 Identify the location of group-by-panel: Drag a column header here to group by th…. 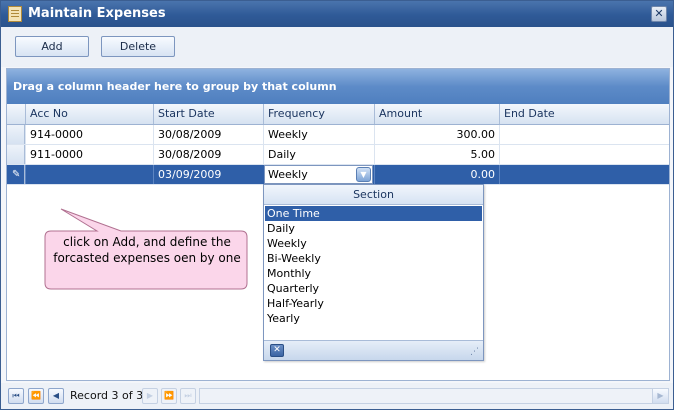
(338, 86).